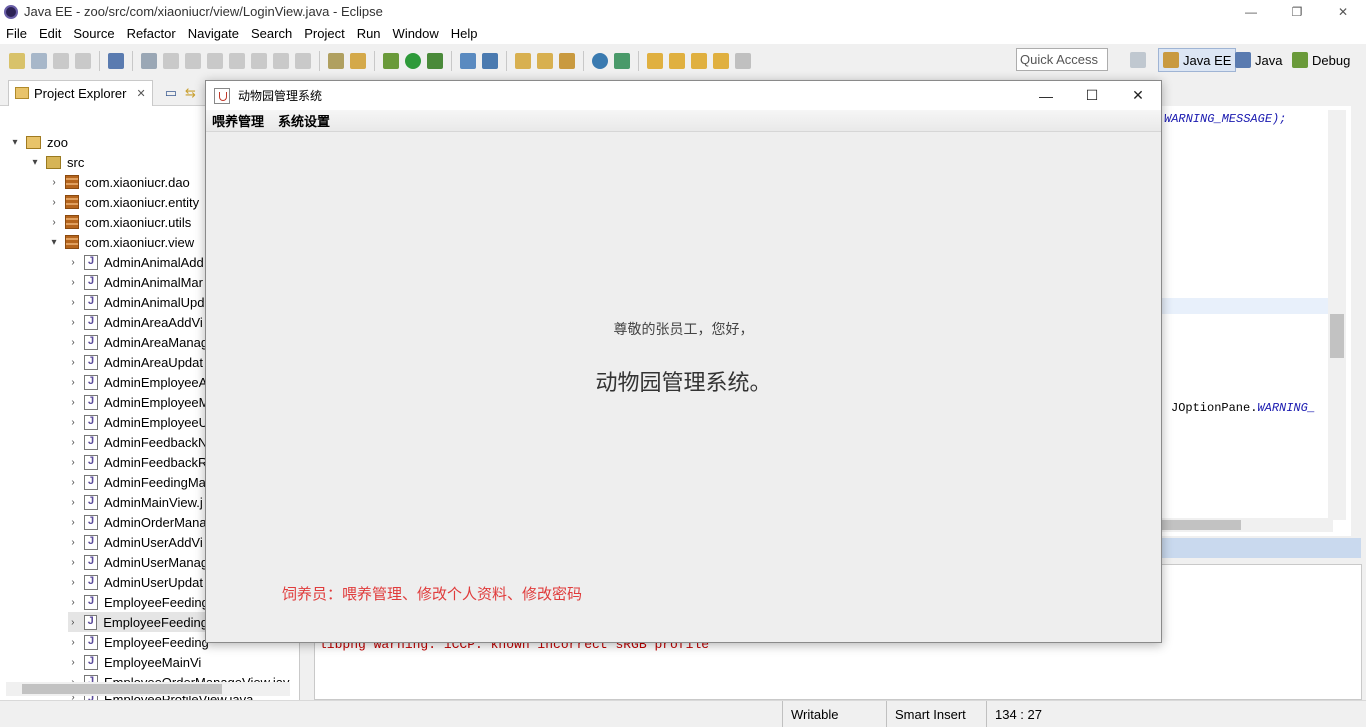 This screenshot has width=1366, height=727. What do you see at coordinates (139, 402) in the screenshot?
I see `tree-file: › AdminEmployeeM` at bounding box center [139, 402].